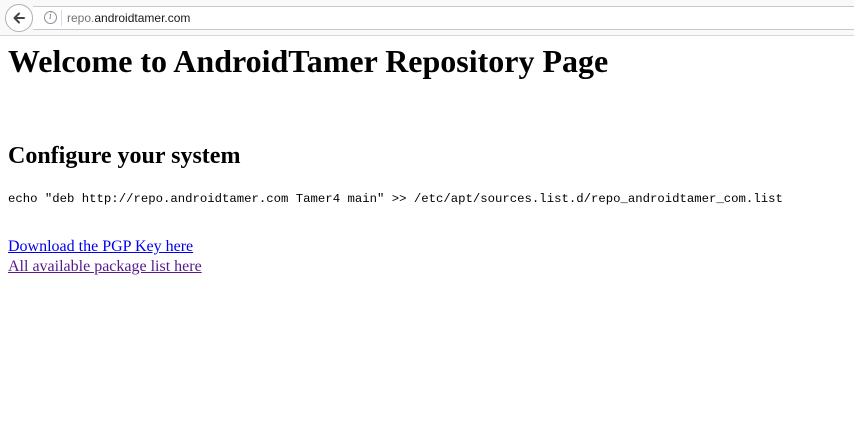 The height and width of the screenshot is (433, 854). I want to click on page-title: Welcome to AndroidTamer Repository Page, so click(308, 61).